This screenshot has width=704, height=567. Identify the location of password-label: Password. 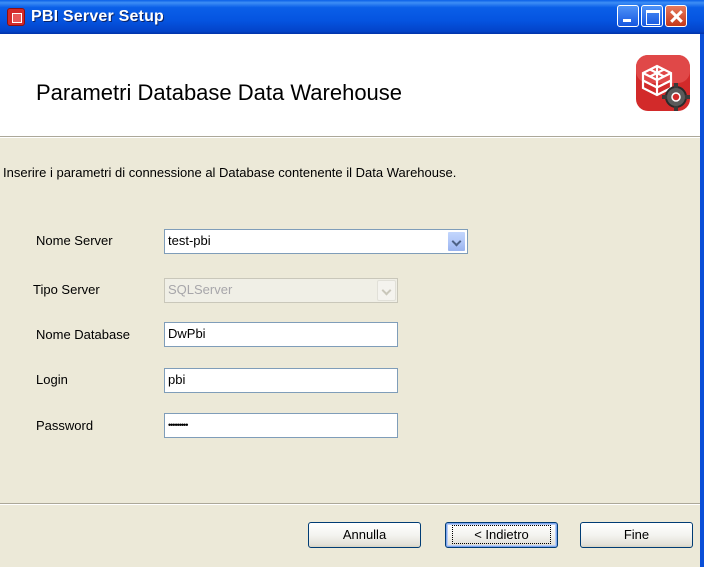
(65, 425).